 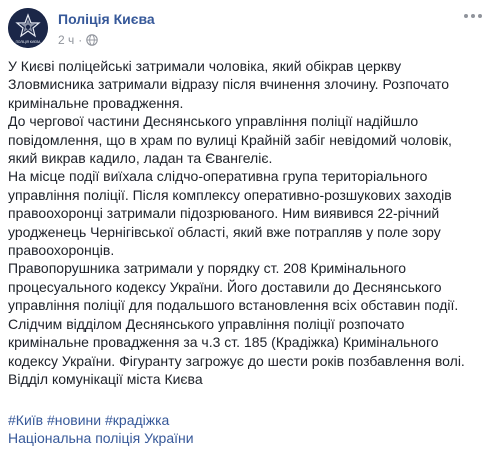 What do you see at coordinates (74, 420) in the screenshot?
I see `hashtag-link: #новини` at bounding box center [74, 420].